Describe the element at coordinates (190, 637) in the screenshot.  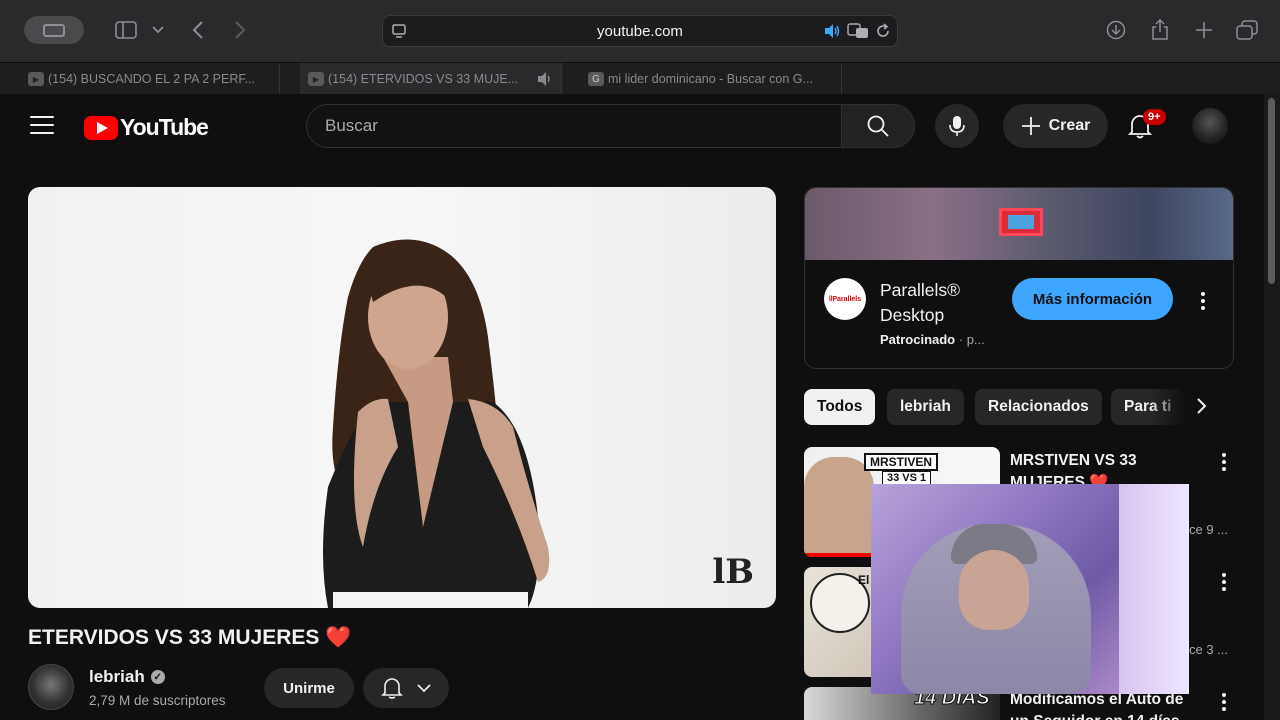
I see `video-title: ETERVIDOS VS 33 MUJERES ❤️` at that location.